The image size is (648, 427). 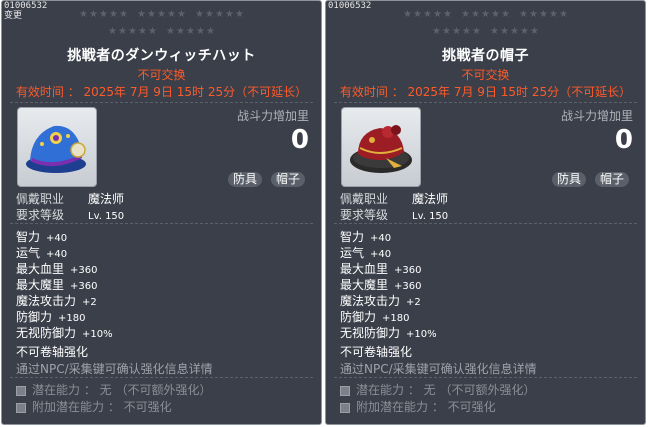 I want to click on stat-ignore-defense: 无视防御力 +10%, so click(x=64, y=332).